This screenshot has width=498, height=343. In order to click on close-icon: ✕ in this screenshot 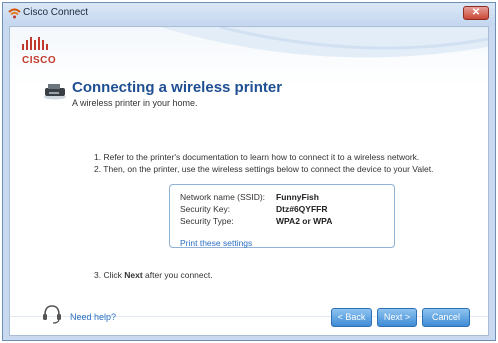, I will do `click(476, 12)`.